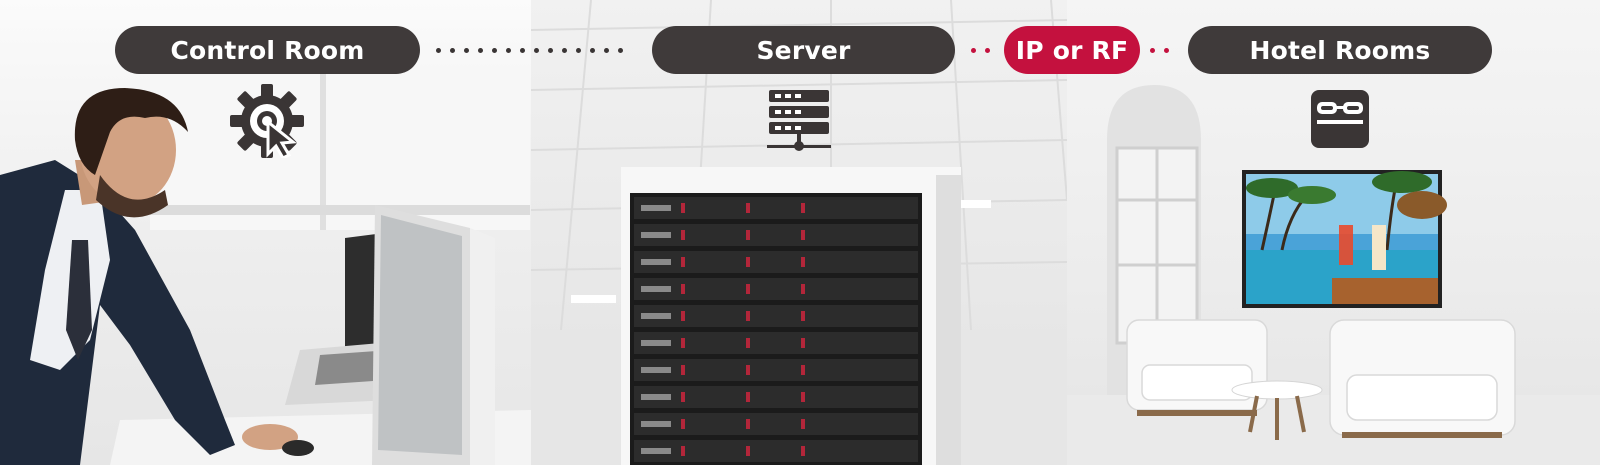  What do you see at coordinates (799, 121) in the screenshot?
I see `server-stack-icon` at bounding box center [799, 121].